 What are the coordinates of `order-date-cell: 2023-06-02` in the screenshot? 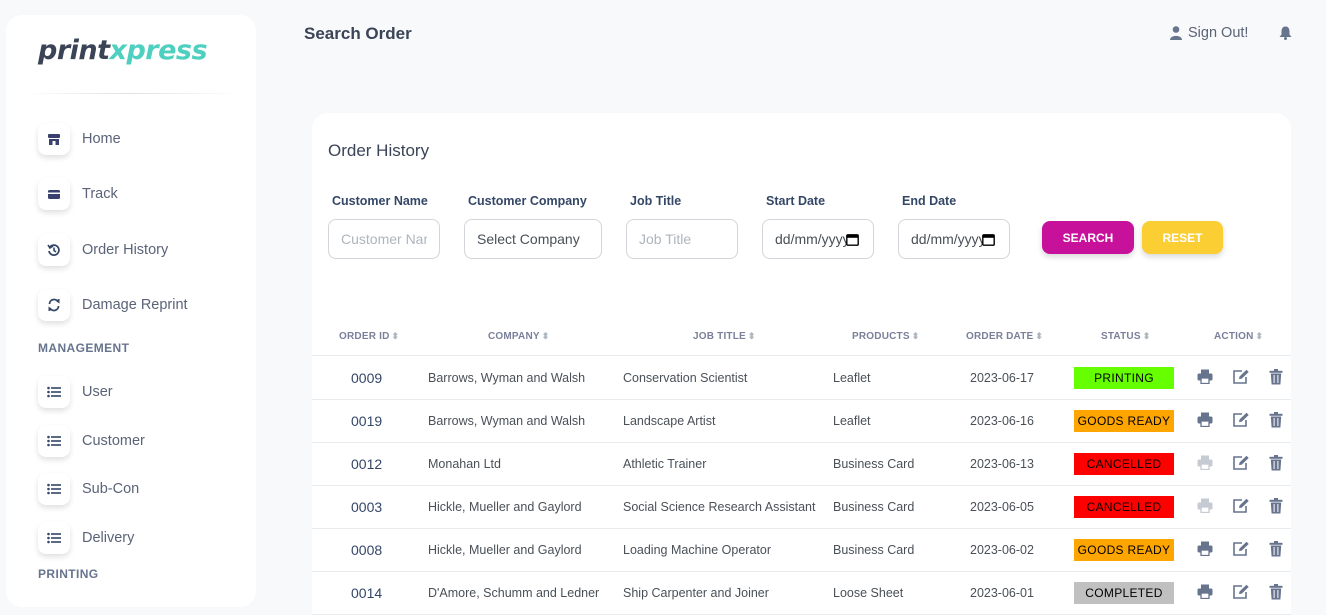 It's located at (1002, 550).